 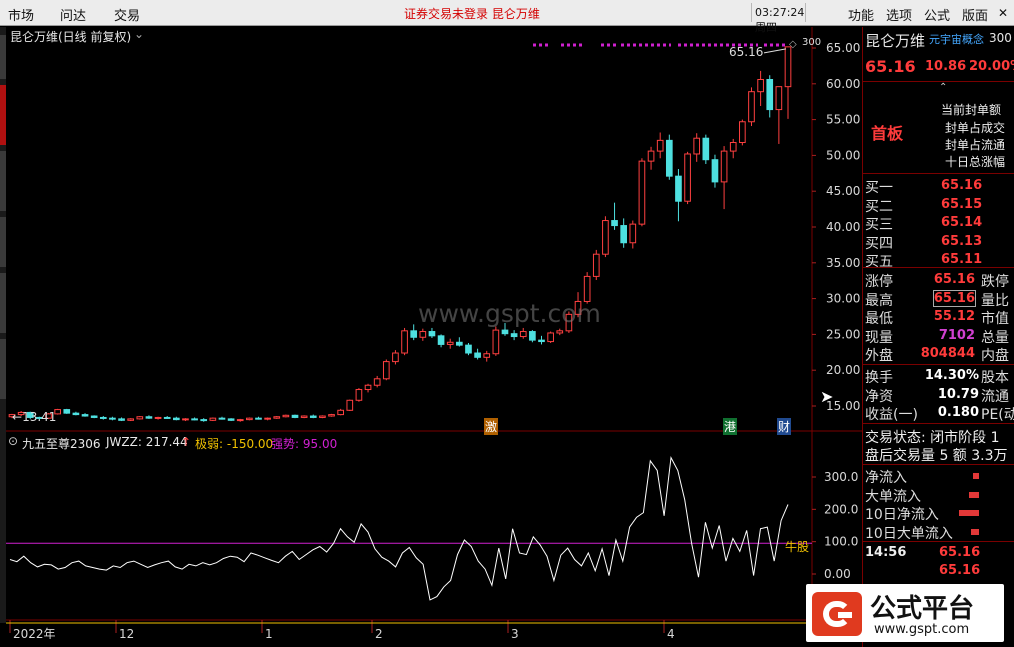 What do you see at coordinates (73, 14) in the screenshot?
I see `menu-wenda: 问达` at bounding box center [73, 14].